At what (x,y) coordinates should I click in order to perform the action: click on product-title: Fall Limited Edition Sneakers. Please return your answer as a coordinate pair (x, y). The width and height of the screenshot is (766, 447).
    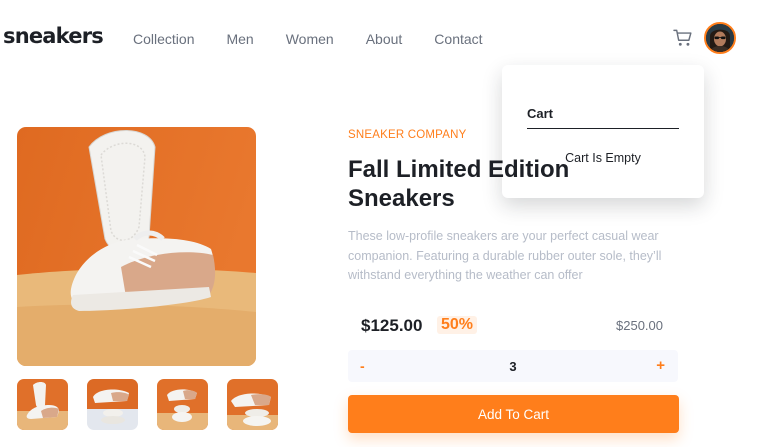
    Looking at the image, I should click on (459, 184).